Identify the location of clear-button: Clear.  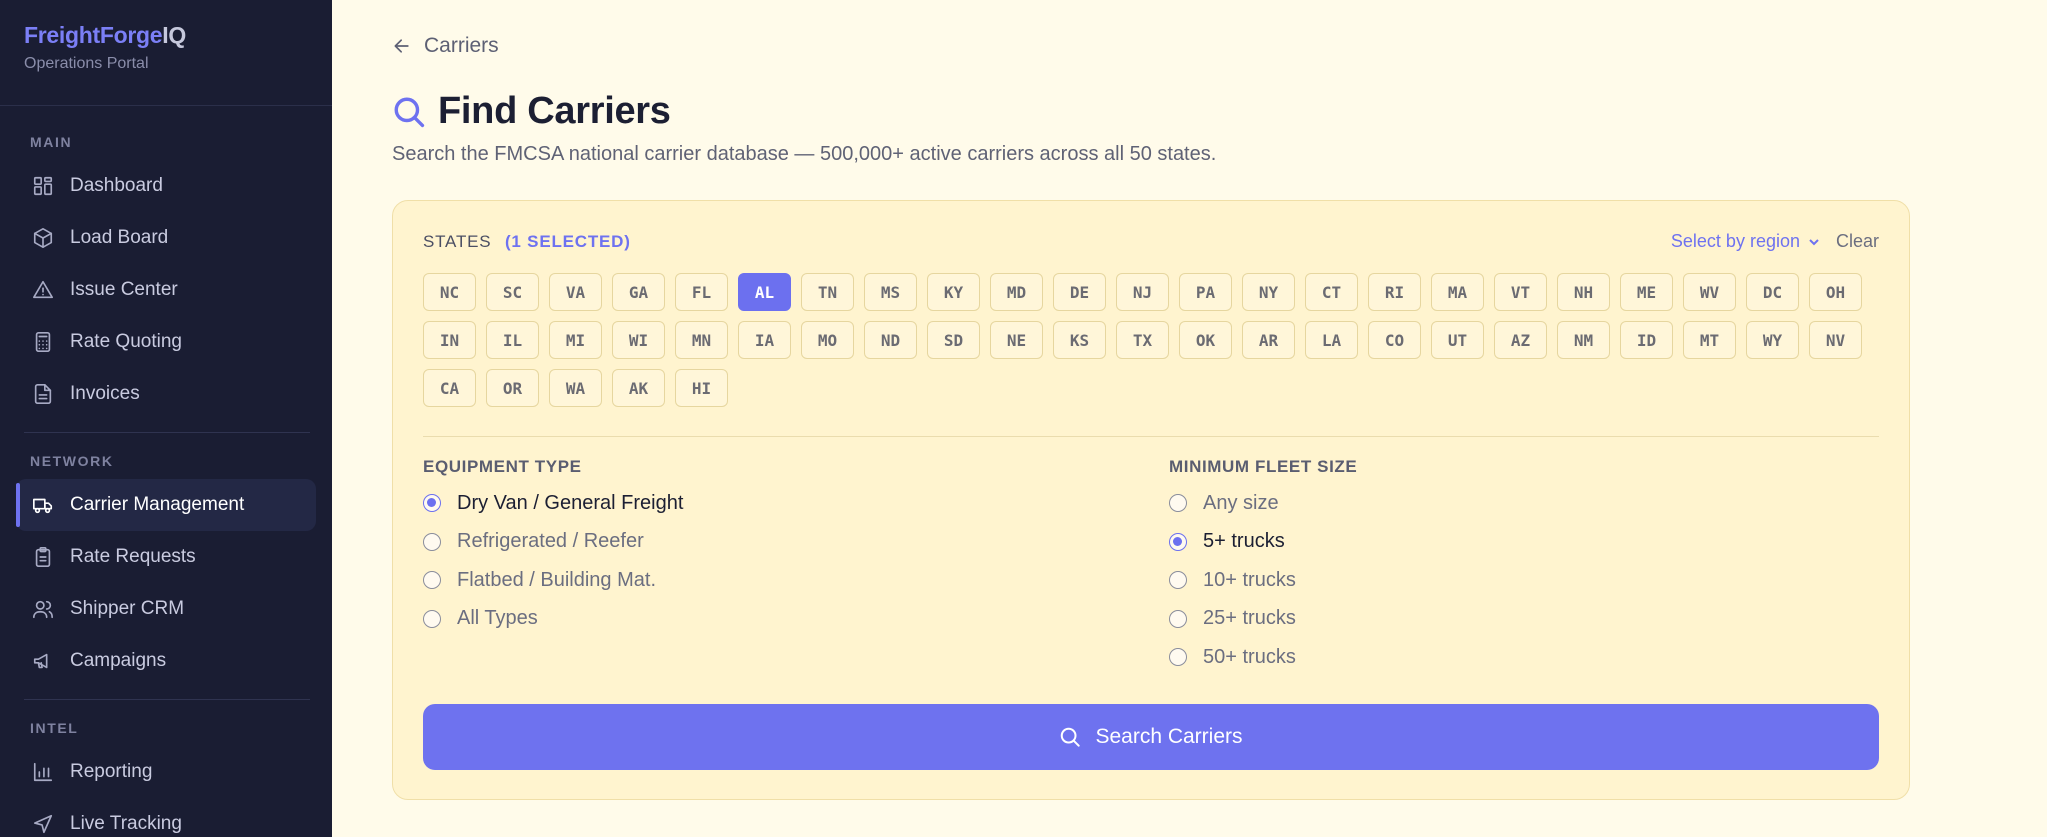
(1857, 241).